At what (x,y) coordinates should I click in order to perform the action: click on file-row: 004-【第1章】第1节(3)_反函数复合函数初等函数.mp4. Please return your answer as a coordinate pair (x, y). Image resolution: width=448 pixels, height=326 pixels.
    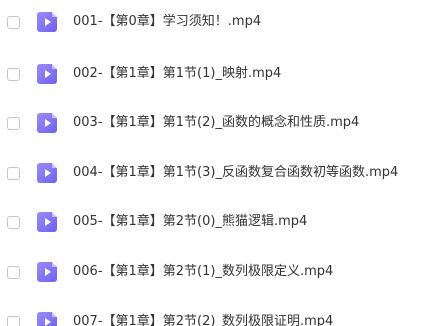
    Looking at the image, I should click on (224, 173).